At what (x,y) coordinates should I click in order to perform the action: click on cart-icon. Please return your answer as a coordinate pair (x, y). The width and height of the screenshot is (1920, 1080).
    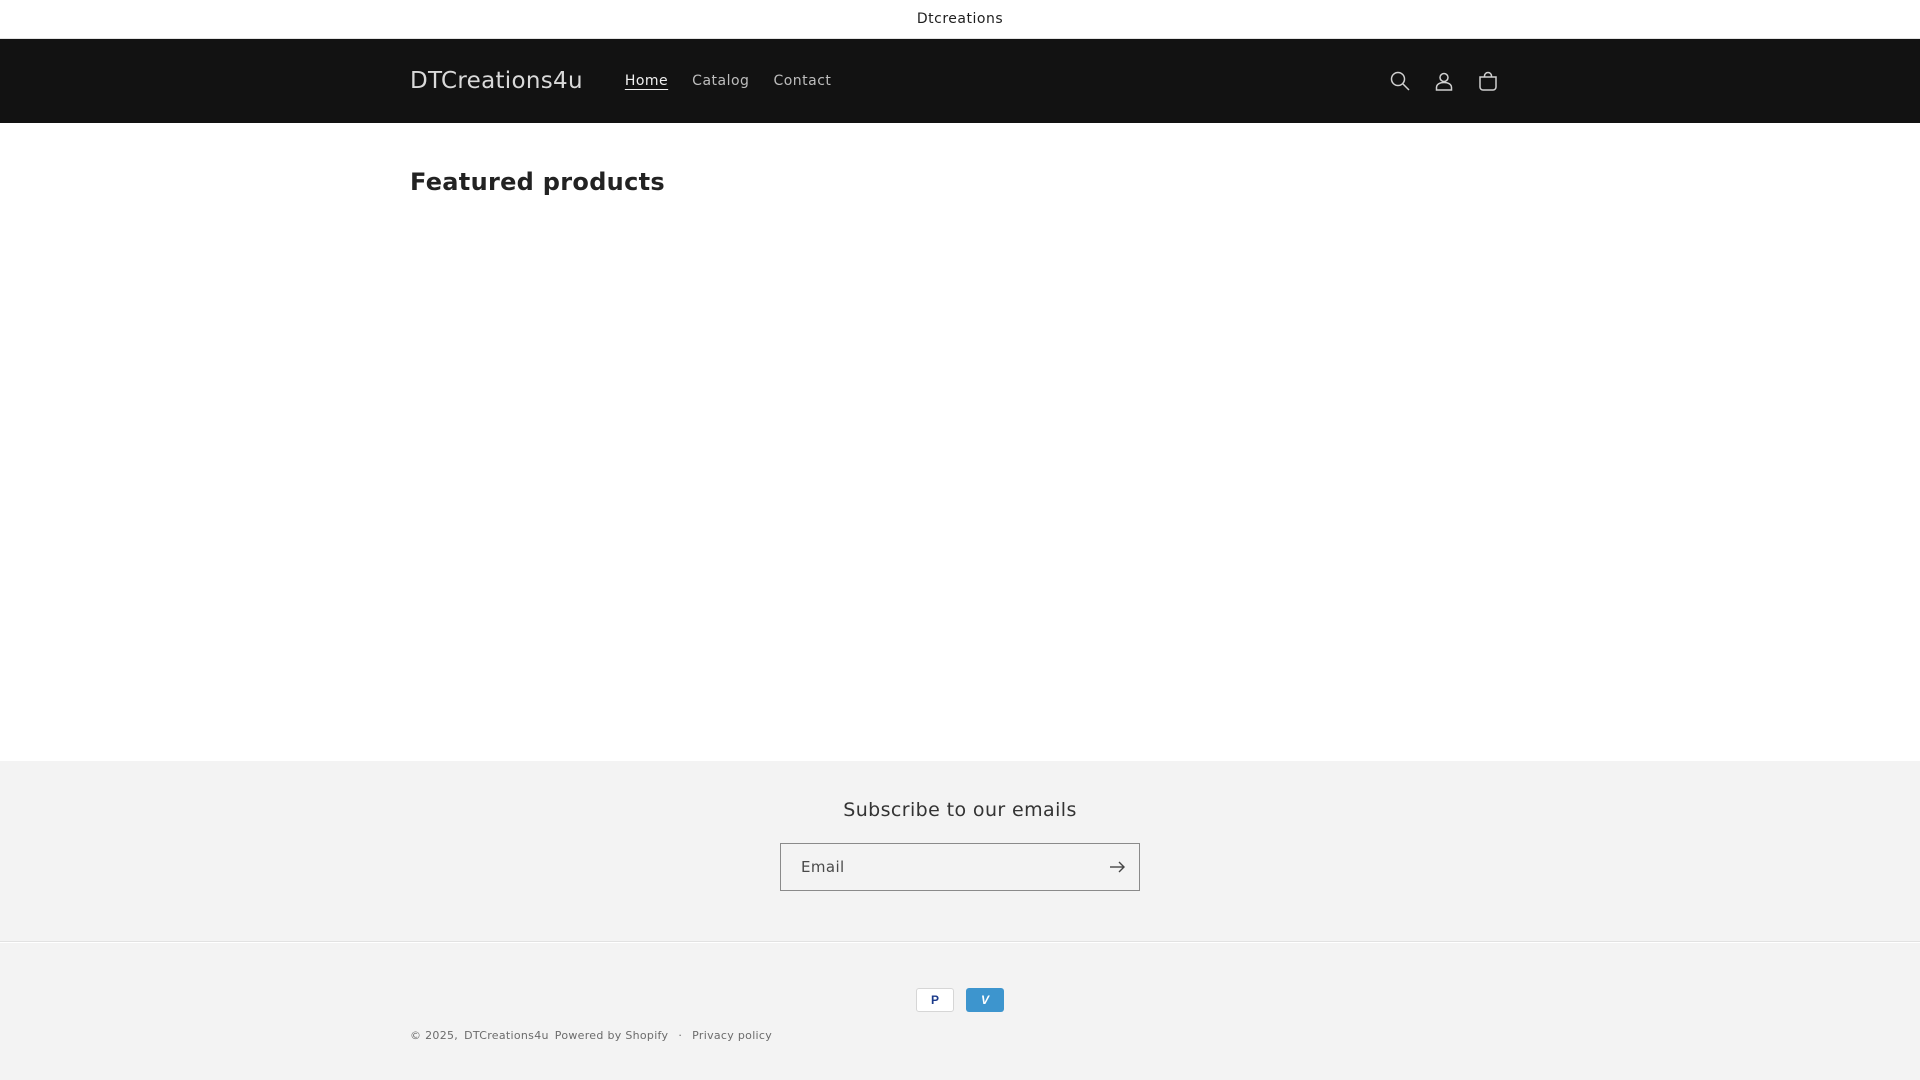
    Looking at the image, I should click on (1488, 81).